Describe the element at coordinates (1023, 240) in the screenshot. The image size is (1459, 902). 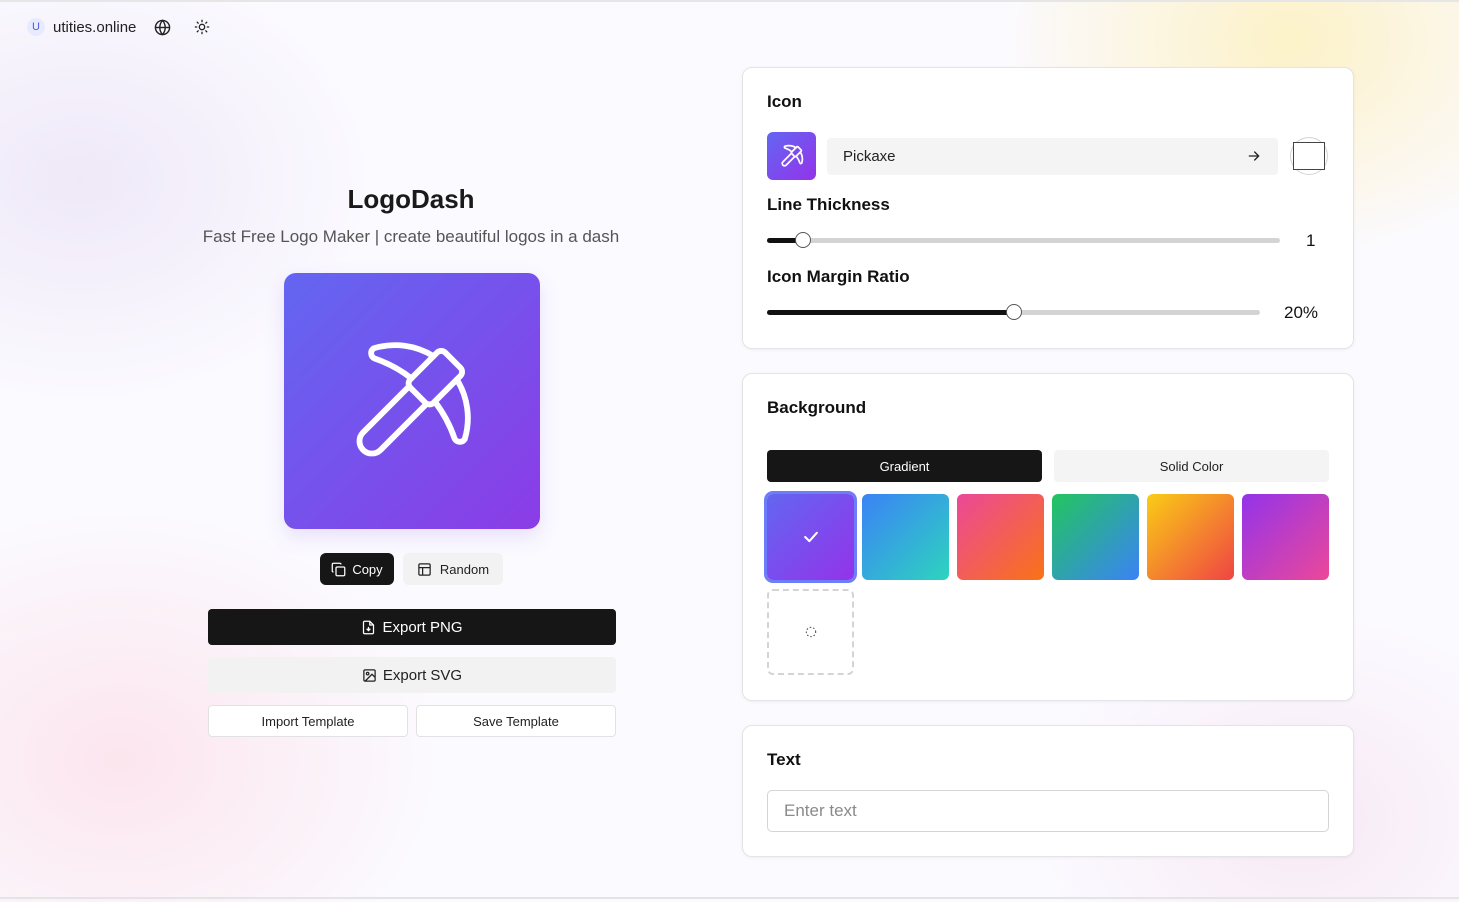
I see `line-thickness-slider` at that location.